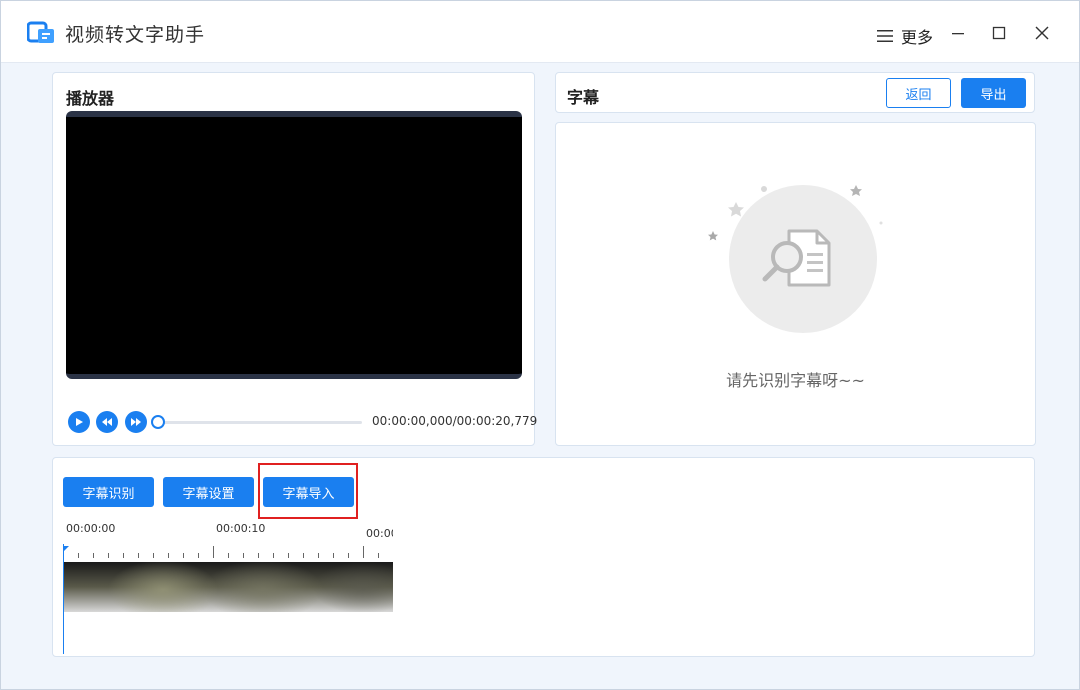  I want to click on timeline-label-end: 00:00, so click(379, 533).